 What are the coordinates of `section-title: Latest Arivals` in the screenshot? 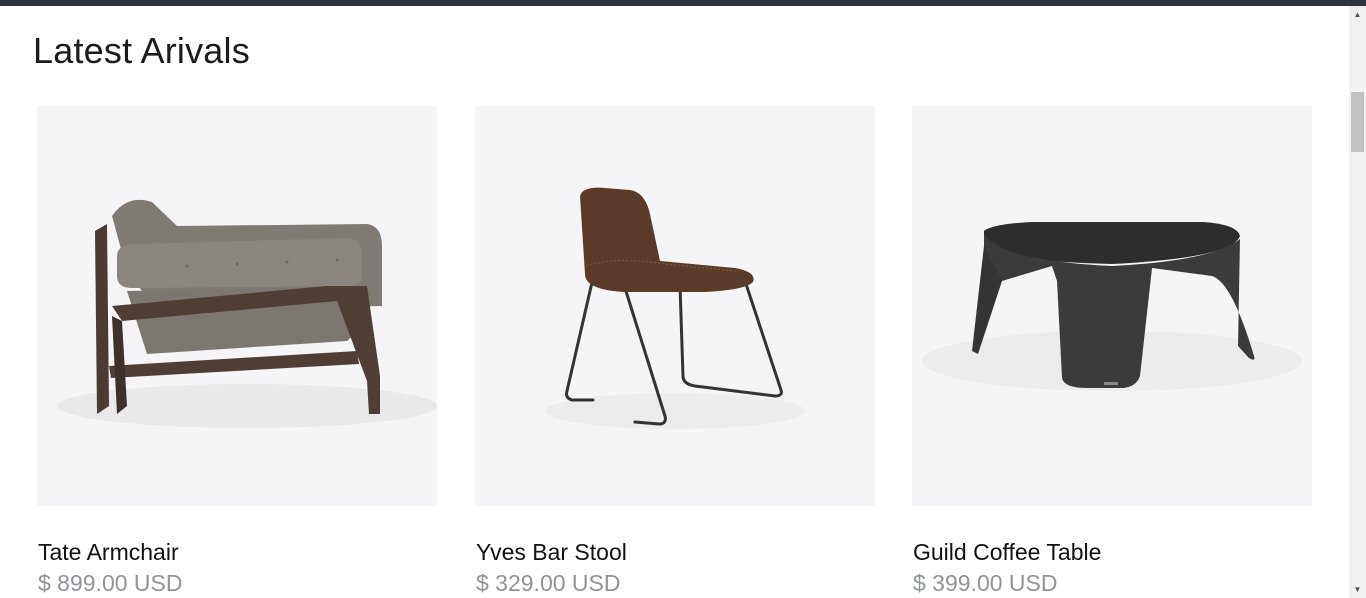 It's located at (141, 50).